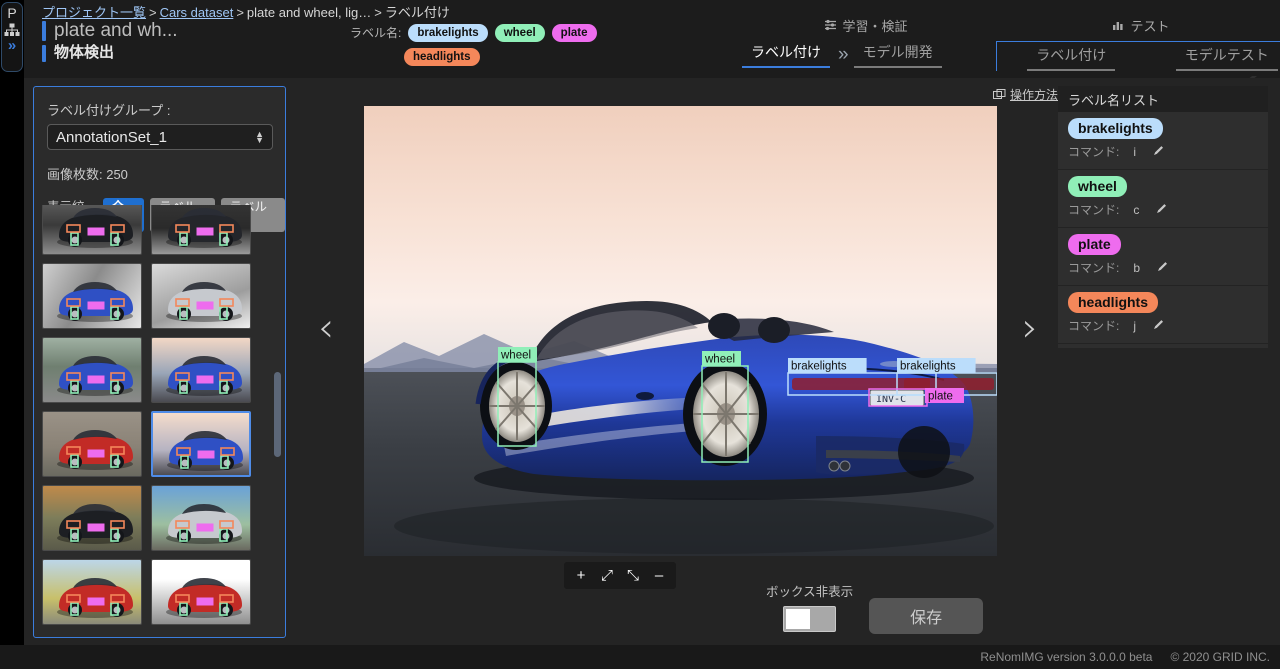 The width and height of the screenshot is (1280, 669). What do you see at coordinates (259, 137) in the screenshot?
I see `chevron-updown-icon: ▲ ▼` at bounding box center [259, 137].